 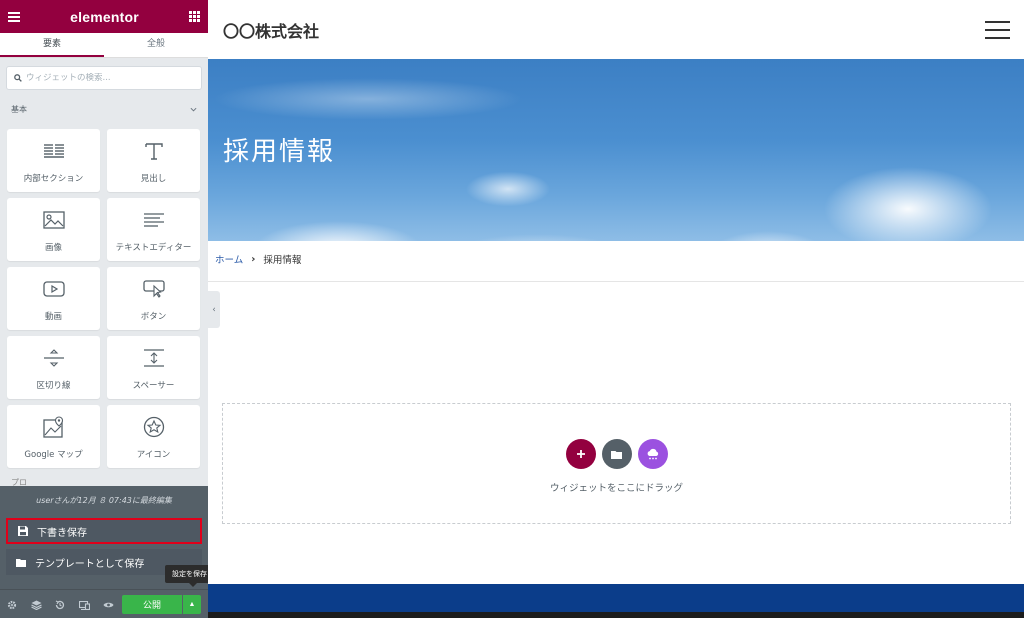 I want to click on menu-icon, so click(x=14, y=16).